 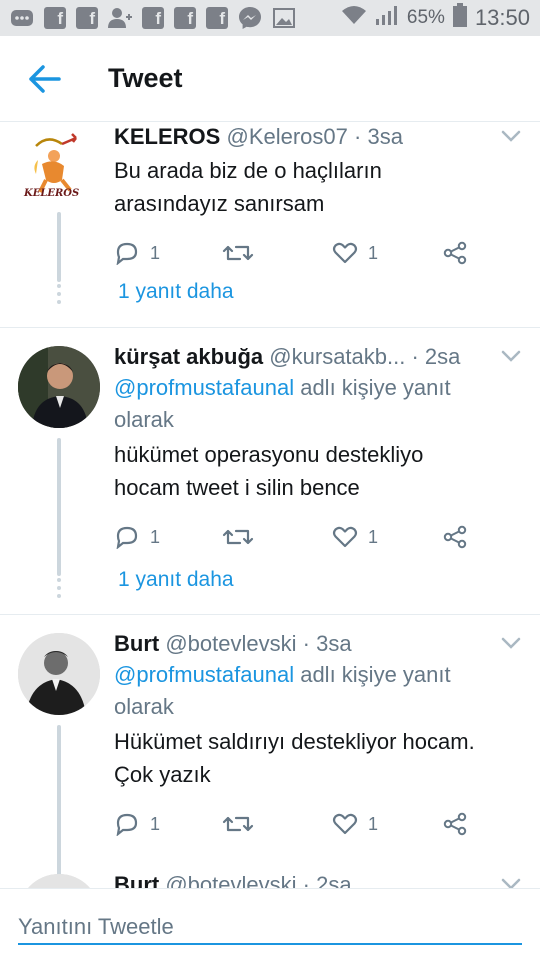 I want to click on image-icon, so click(x=284, y=18).